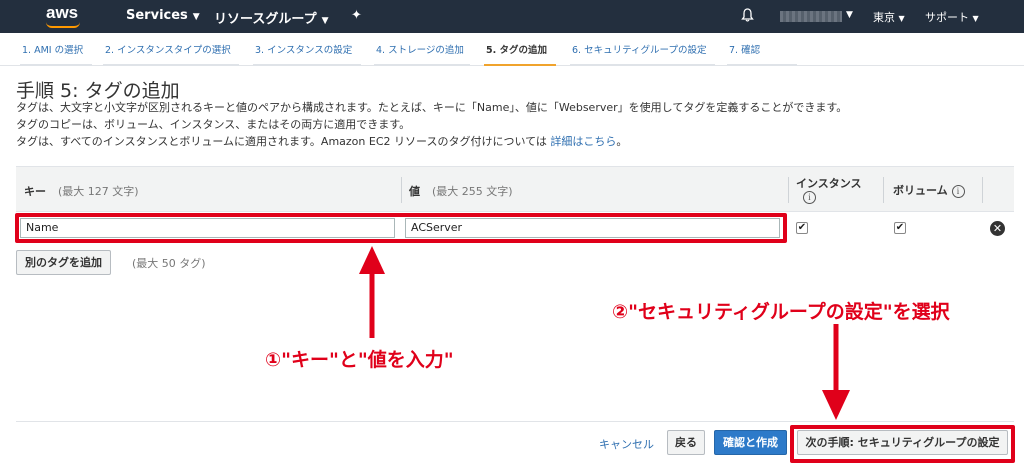 The width and height of the screenshot is (1024, 472). Describe the element at coordinates (920, 190) in the screenshot. I see `volumes-header-label: ボリューム` at that location.